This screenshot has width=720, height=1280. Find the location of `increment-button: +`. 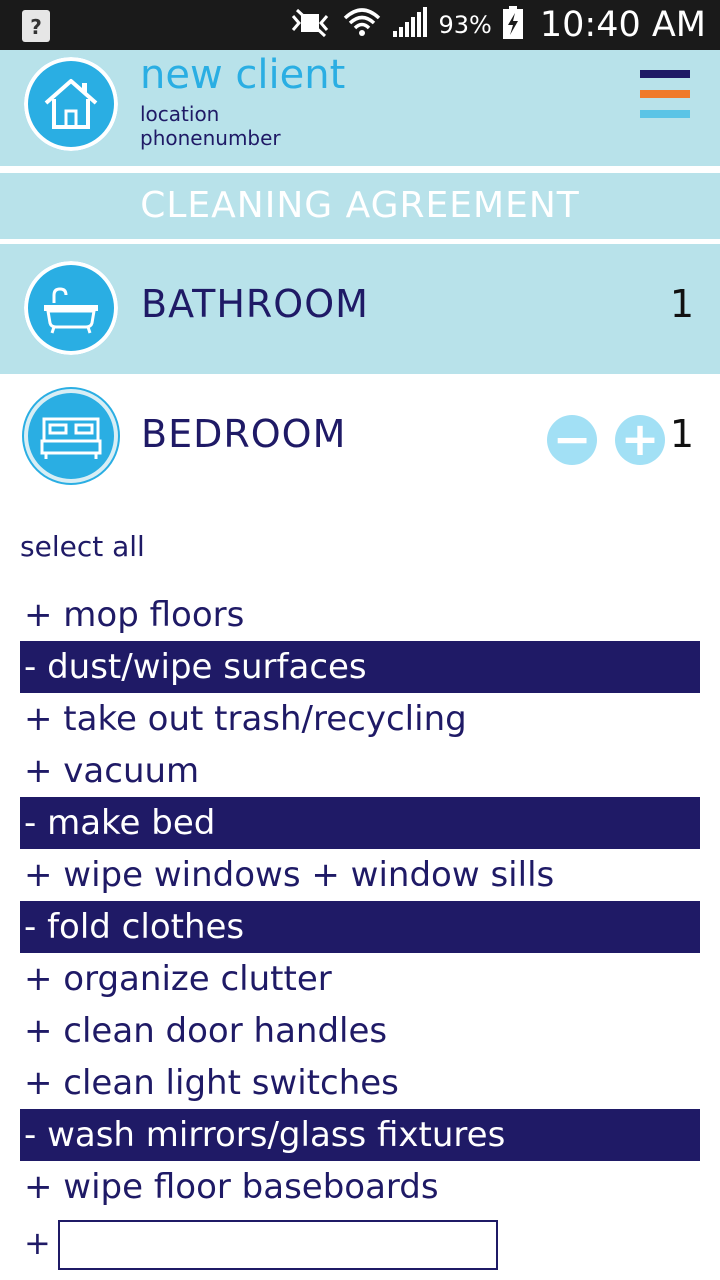

increment-button: + is located at coordinates (640, 440).